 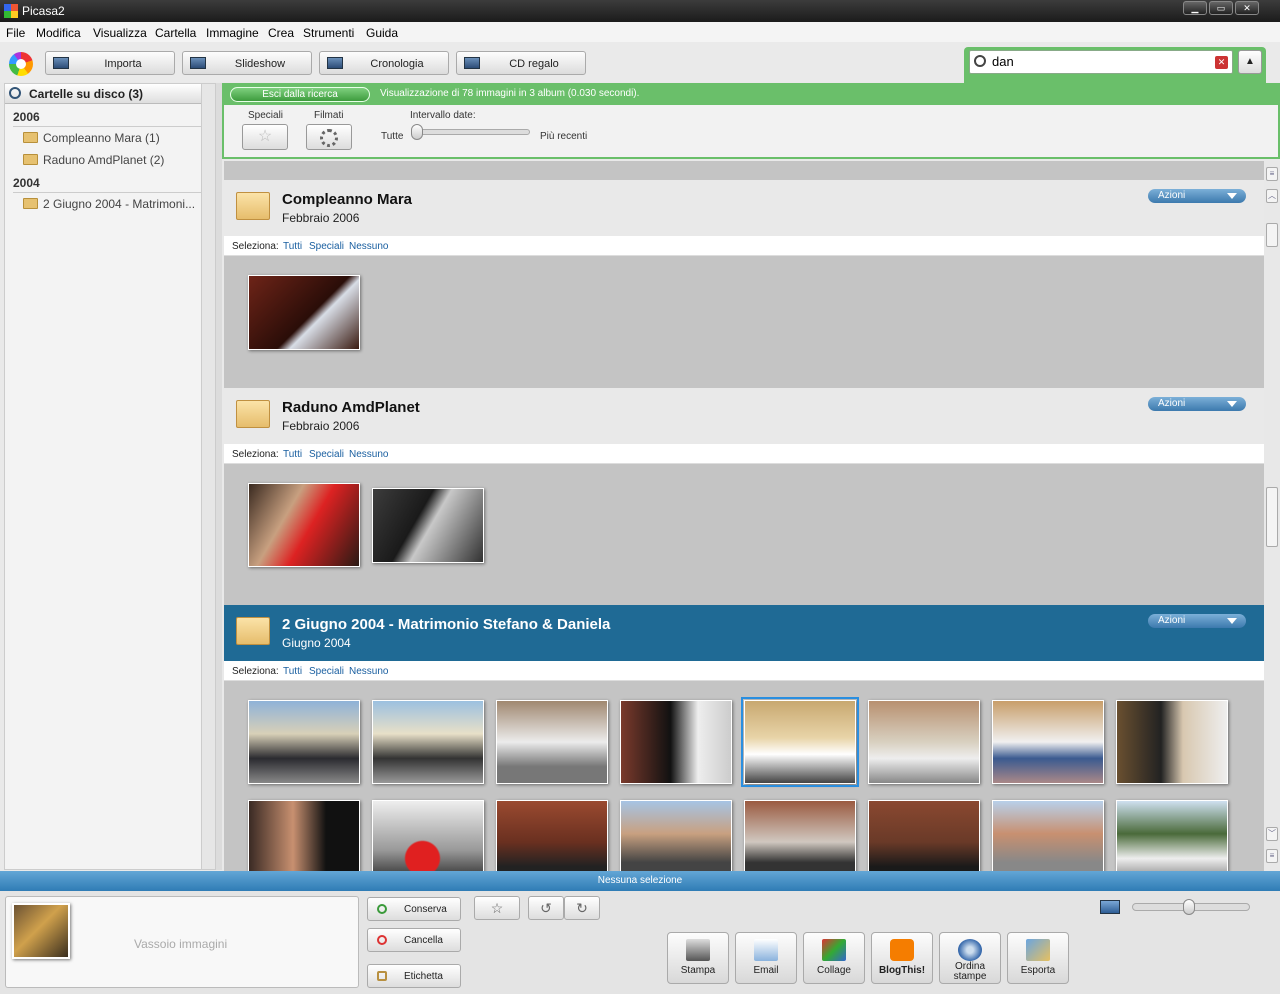 I want to click on hold-button: Conserva, so click(x=414, y=909).